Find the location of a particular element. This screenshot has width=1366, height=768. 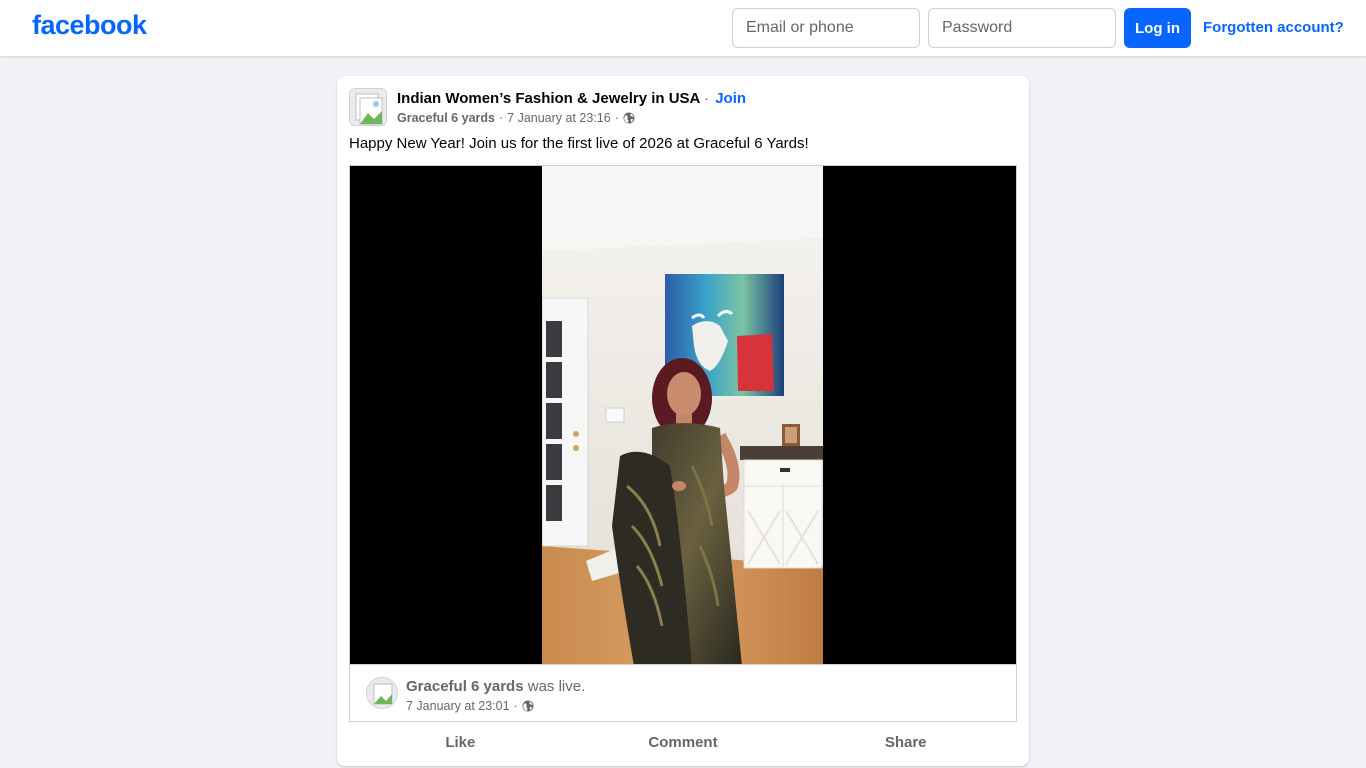

facebook-logo: facebook is located at coordinates (89, 25).